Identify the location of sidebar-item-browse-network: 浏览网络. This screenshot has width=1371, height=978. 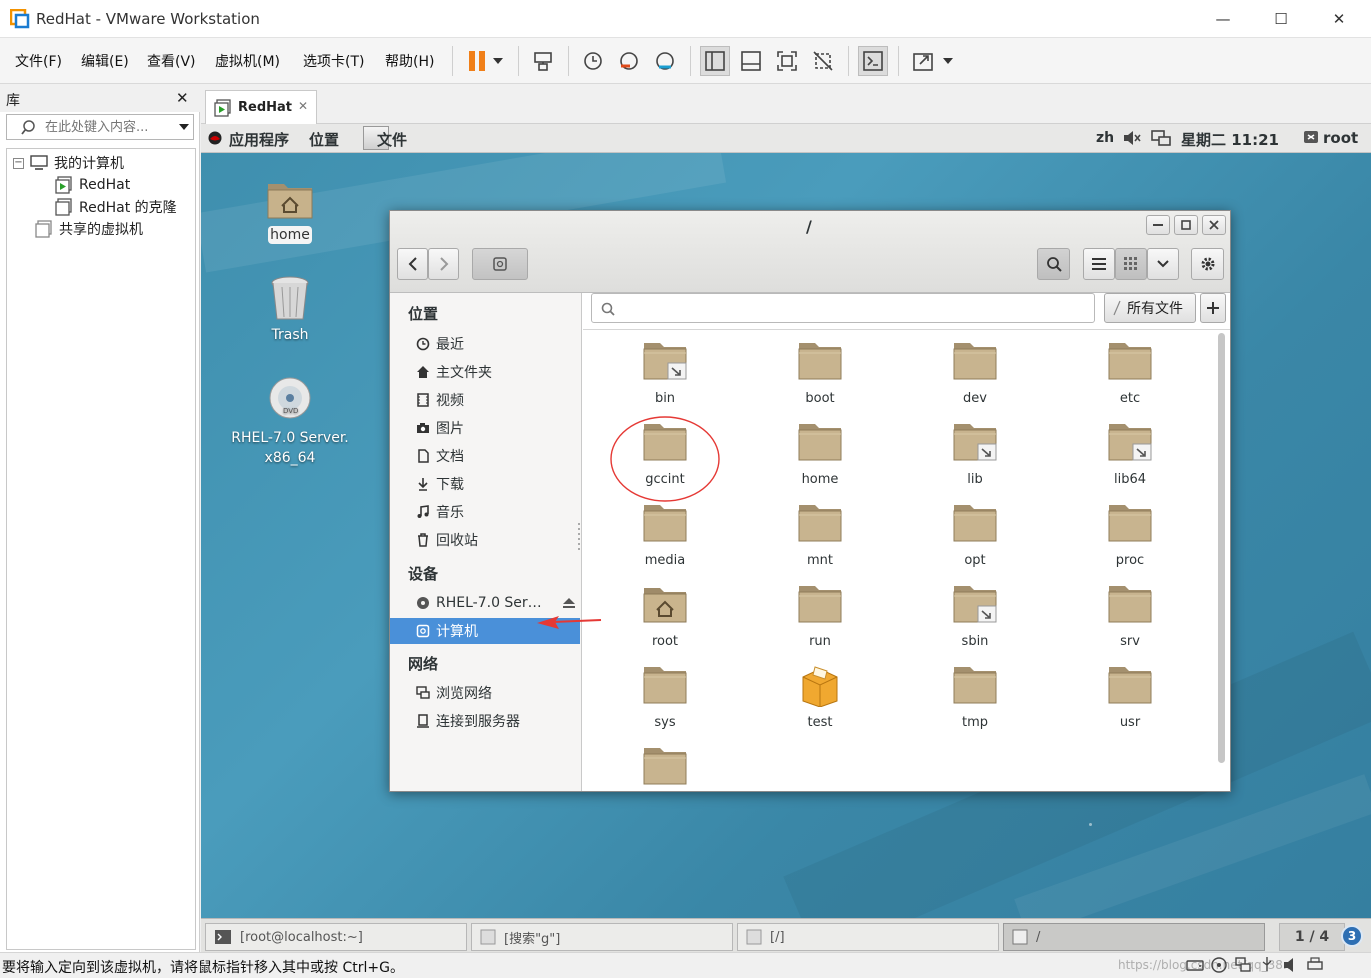
(485, 693).